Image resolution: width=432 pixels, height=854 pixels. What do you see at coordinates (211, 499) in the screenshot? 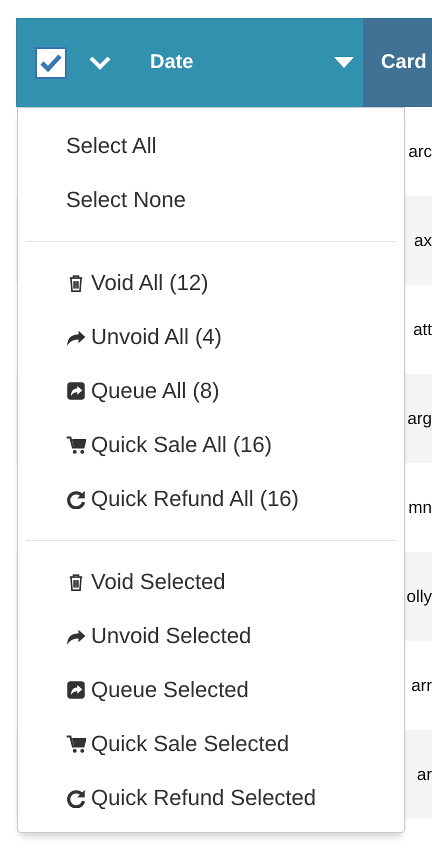
I see `menu-item: Quick Refund All (16)` at bounding box center [211, 499].